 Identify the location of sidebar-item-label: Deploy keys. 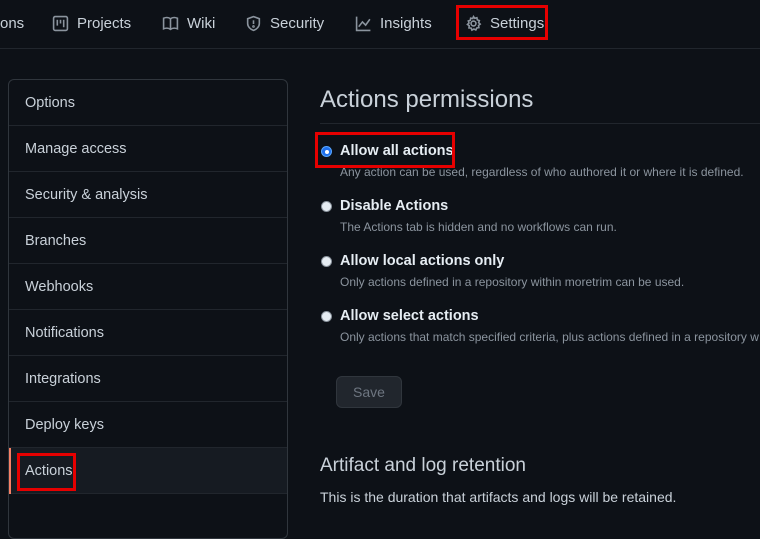
(64, 424).